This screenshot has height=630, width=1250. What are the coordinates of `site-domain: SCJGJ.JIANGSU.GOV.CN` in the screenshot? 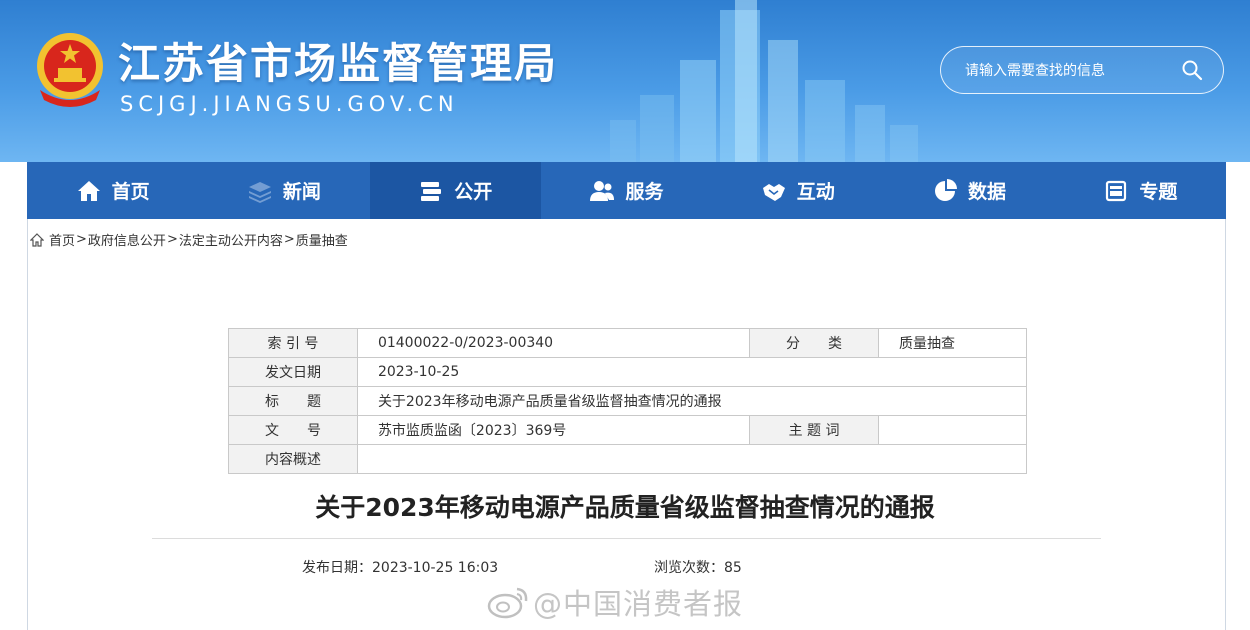 It's located at (289, 104).